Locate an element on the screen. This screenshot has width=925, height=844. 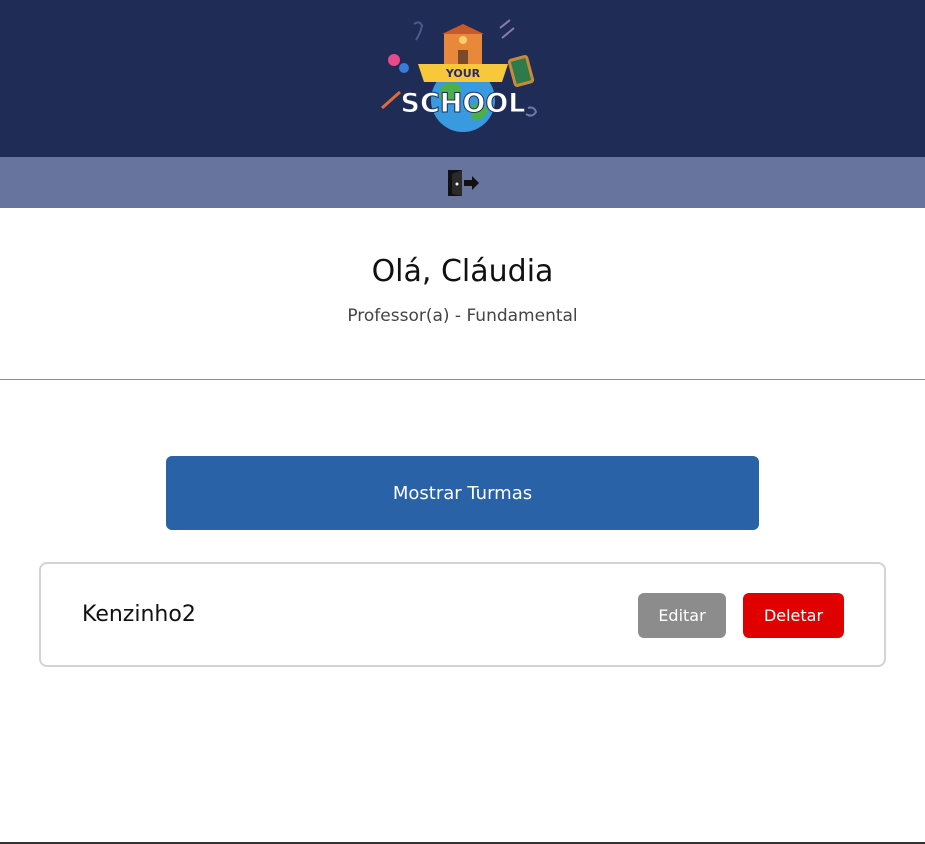
logo-text-bottom: SCHOOL is located at coordinates (463, 103).